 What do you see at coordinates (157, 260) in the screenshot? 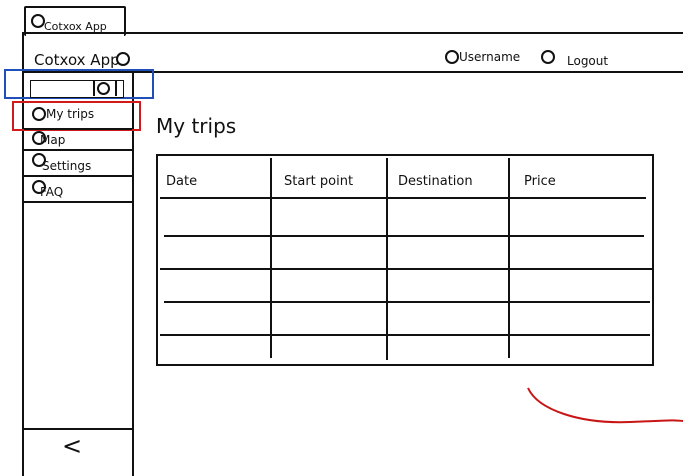
I see `table-left-border` at bounding box center [157, 260].